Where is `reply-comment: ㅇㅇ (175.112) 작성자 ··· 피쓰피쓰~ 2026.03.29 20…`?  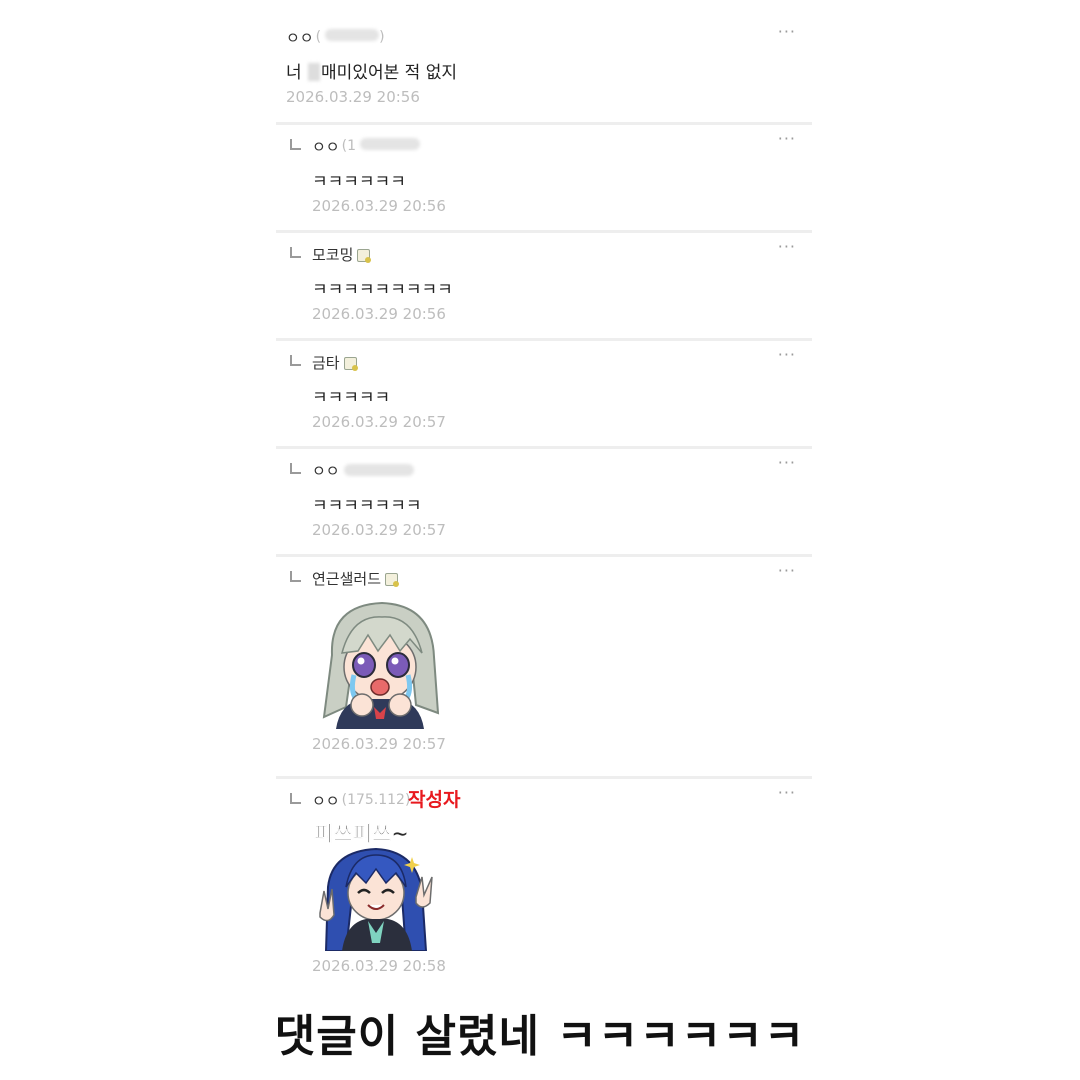
reply-comment: ㅇㅇ (175.112) 작성자 ··· 피쓰피쓰~ 2026.03.29 20… is located at coordinates (544, 887).